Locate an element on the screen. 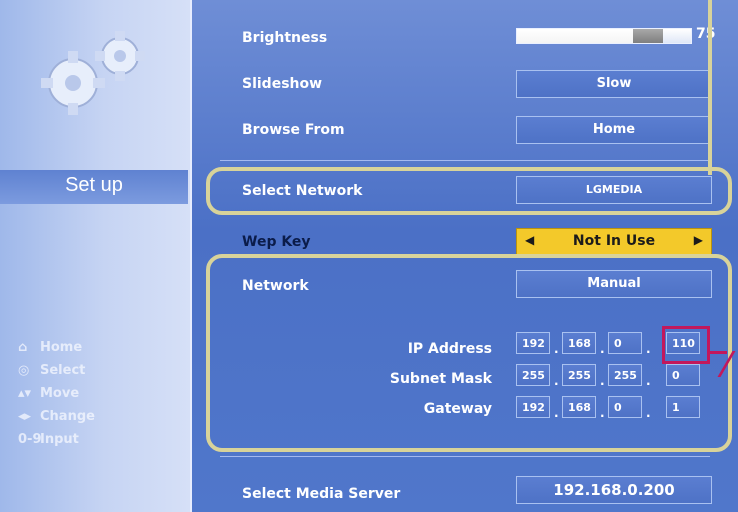  brightness-slider is located at coordinates (604, 36).